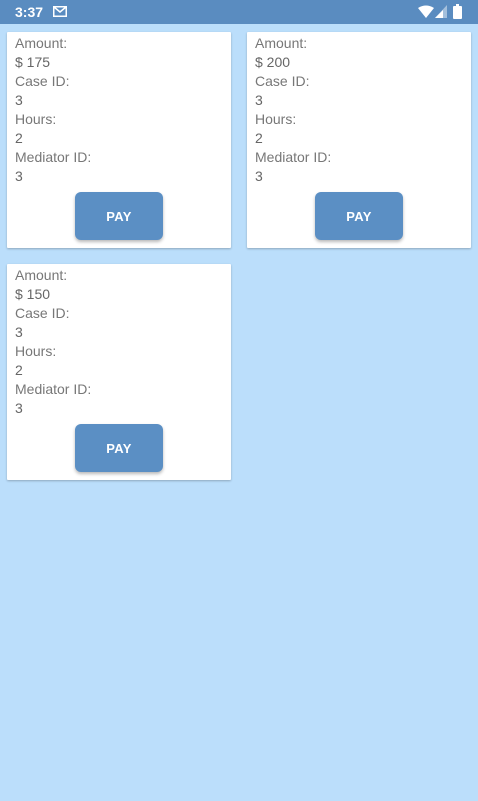 The width and height of the screenshot is (478, 801). Describe the element at coordinates (273, 62) in the screenshot. I see `amount-value: $ 200` at that location.